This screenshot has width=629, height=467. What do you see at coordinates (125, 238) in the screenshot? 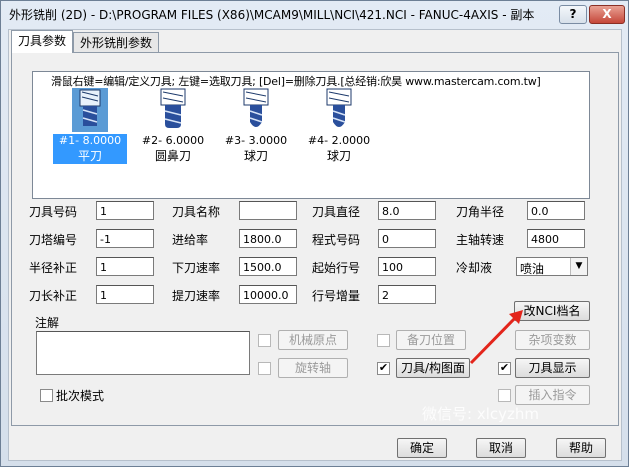
I see `turret-number-input: -1` at bounding box center [125, 238].